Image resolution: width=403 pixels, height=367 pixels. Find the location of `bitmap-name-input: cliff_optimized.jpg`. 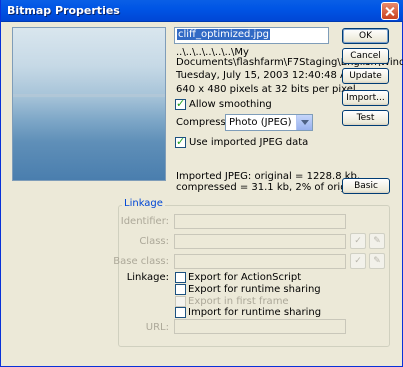

bitmap-name-input: cliff_optimized.jpg is located at coordinates (251, 35).